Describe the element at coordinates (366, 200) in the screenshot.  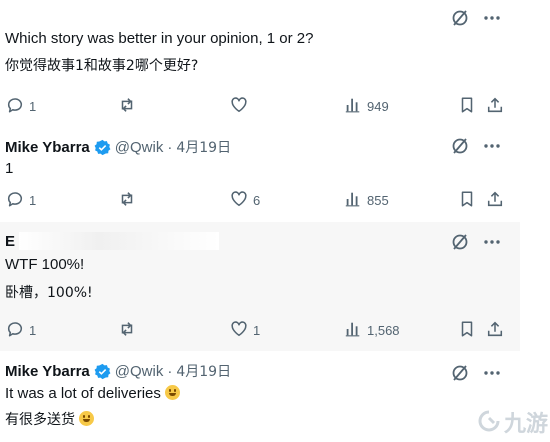
I see `views-button: 855` at that location.